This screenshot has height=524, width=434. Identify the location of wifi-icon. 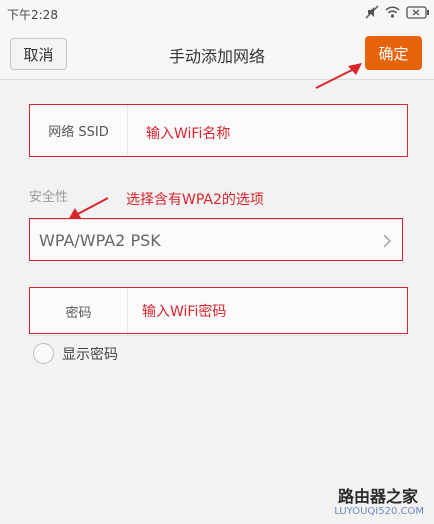
(392, 12).